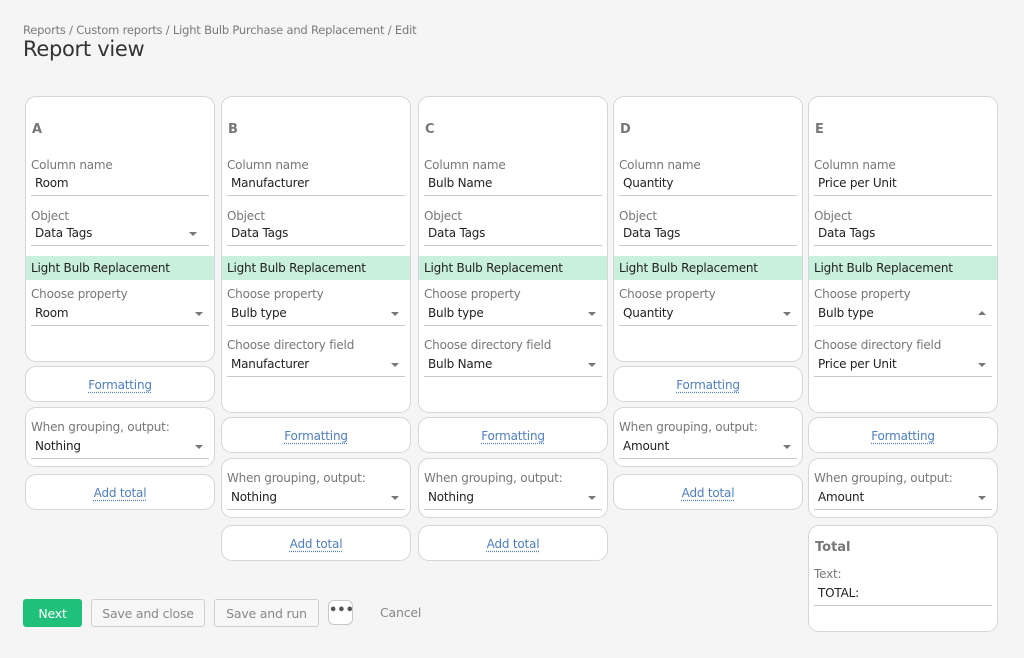 The image size is (1024, 658). What do you see at coordinates (341, 612) in the screenshot?
I see `more-options-icon: •••` at bounding box center [341, 612].